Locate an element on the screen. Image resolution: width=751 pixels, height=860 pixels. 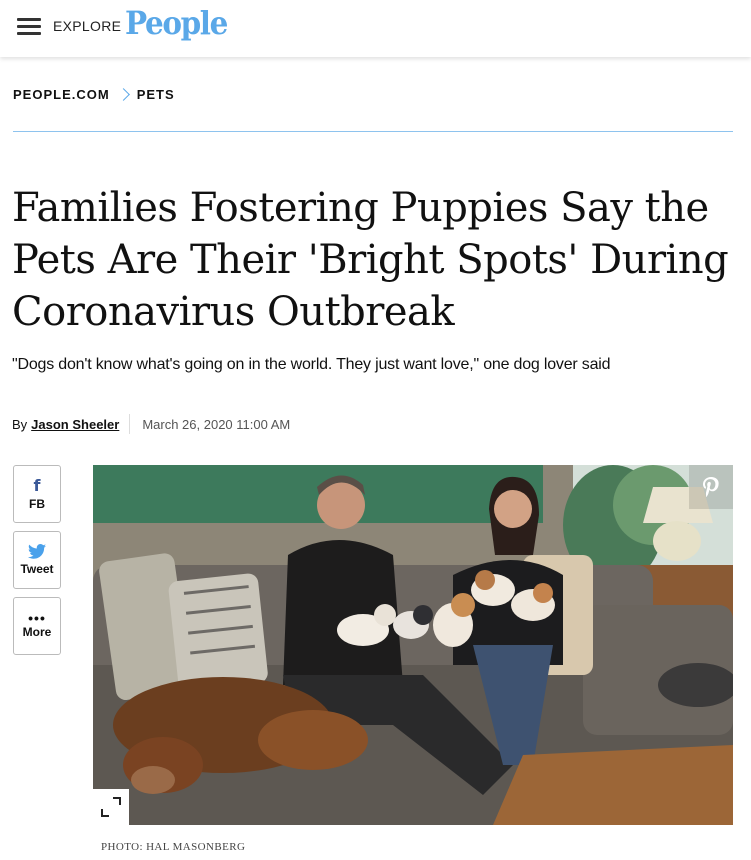
more-dots-icon: ••• is located at coordinates (37, 617).